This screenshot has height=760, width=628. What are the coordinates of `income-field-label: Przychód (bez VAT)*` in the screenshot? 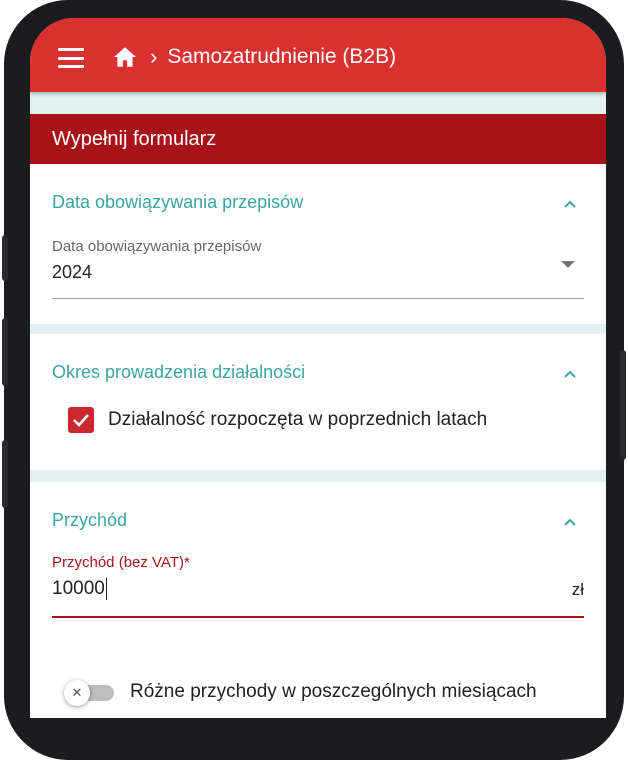 It's located at (121, 562).